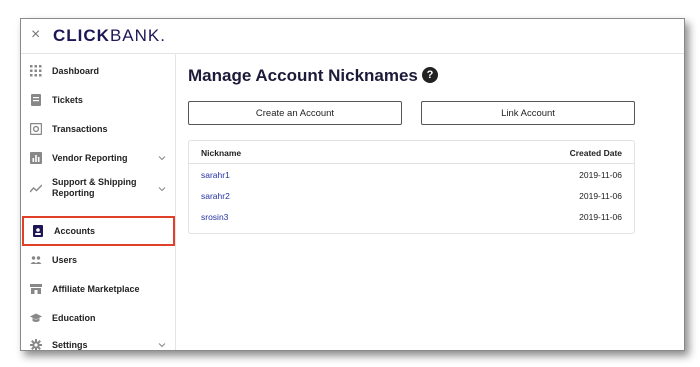 This screenshot has height=367, width=700. Describe the element at coordinates (215, 196) in the screenshot. I see `nickname-link: sarahr2` at that location.